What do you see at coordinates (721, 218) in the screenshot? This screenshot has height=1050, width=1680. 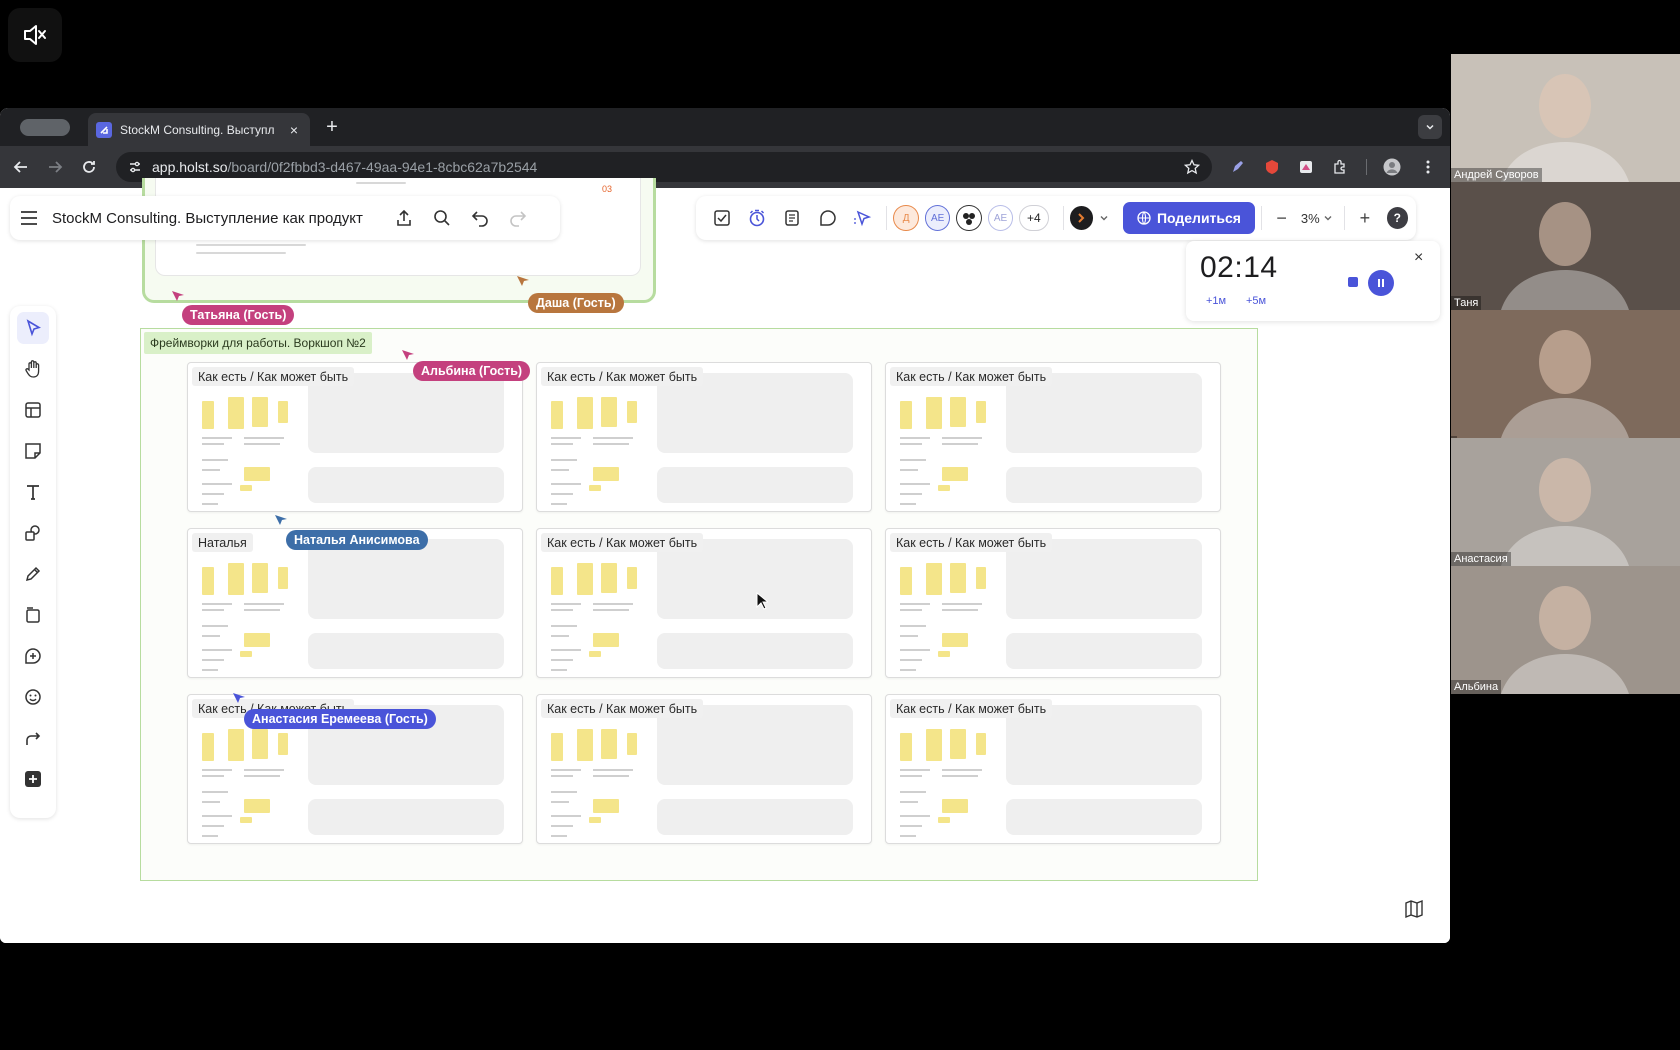 I see `checkbox-tool-icon` at bounding box center [721, 218].